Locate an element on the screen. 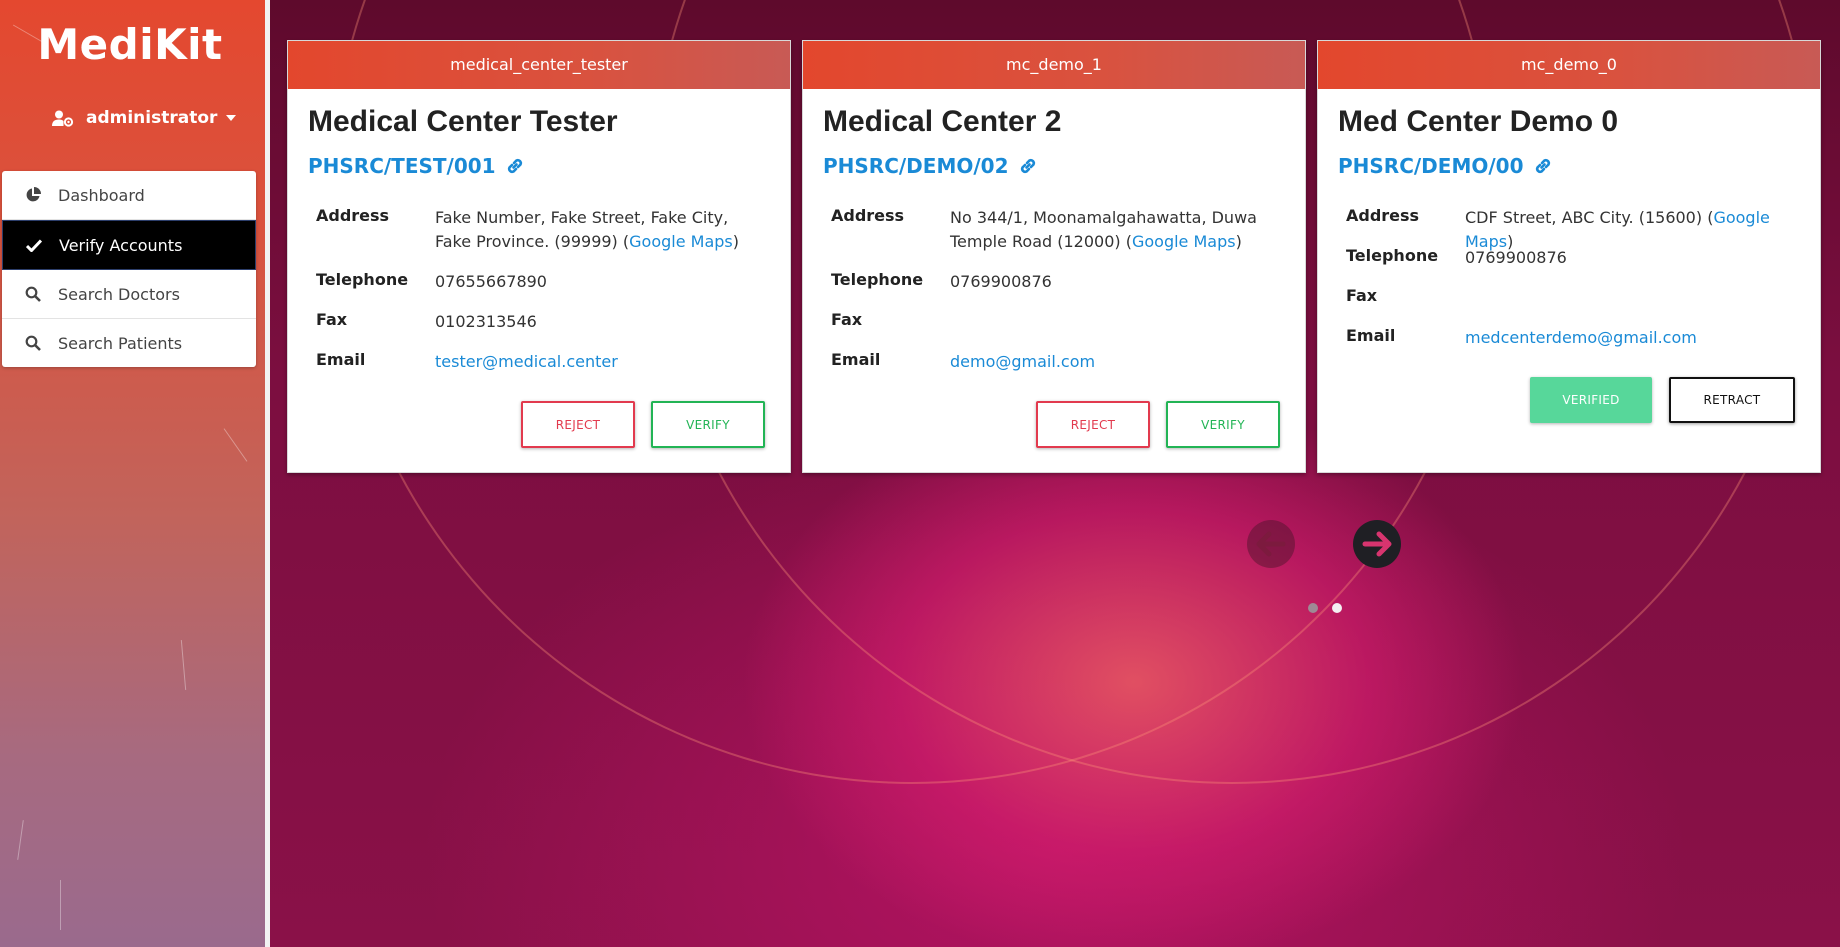 This screenshot has height=947, width=1840. verified-button: VERIFIED is located at coordinates (1591, 400).